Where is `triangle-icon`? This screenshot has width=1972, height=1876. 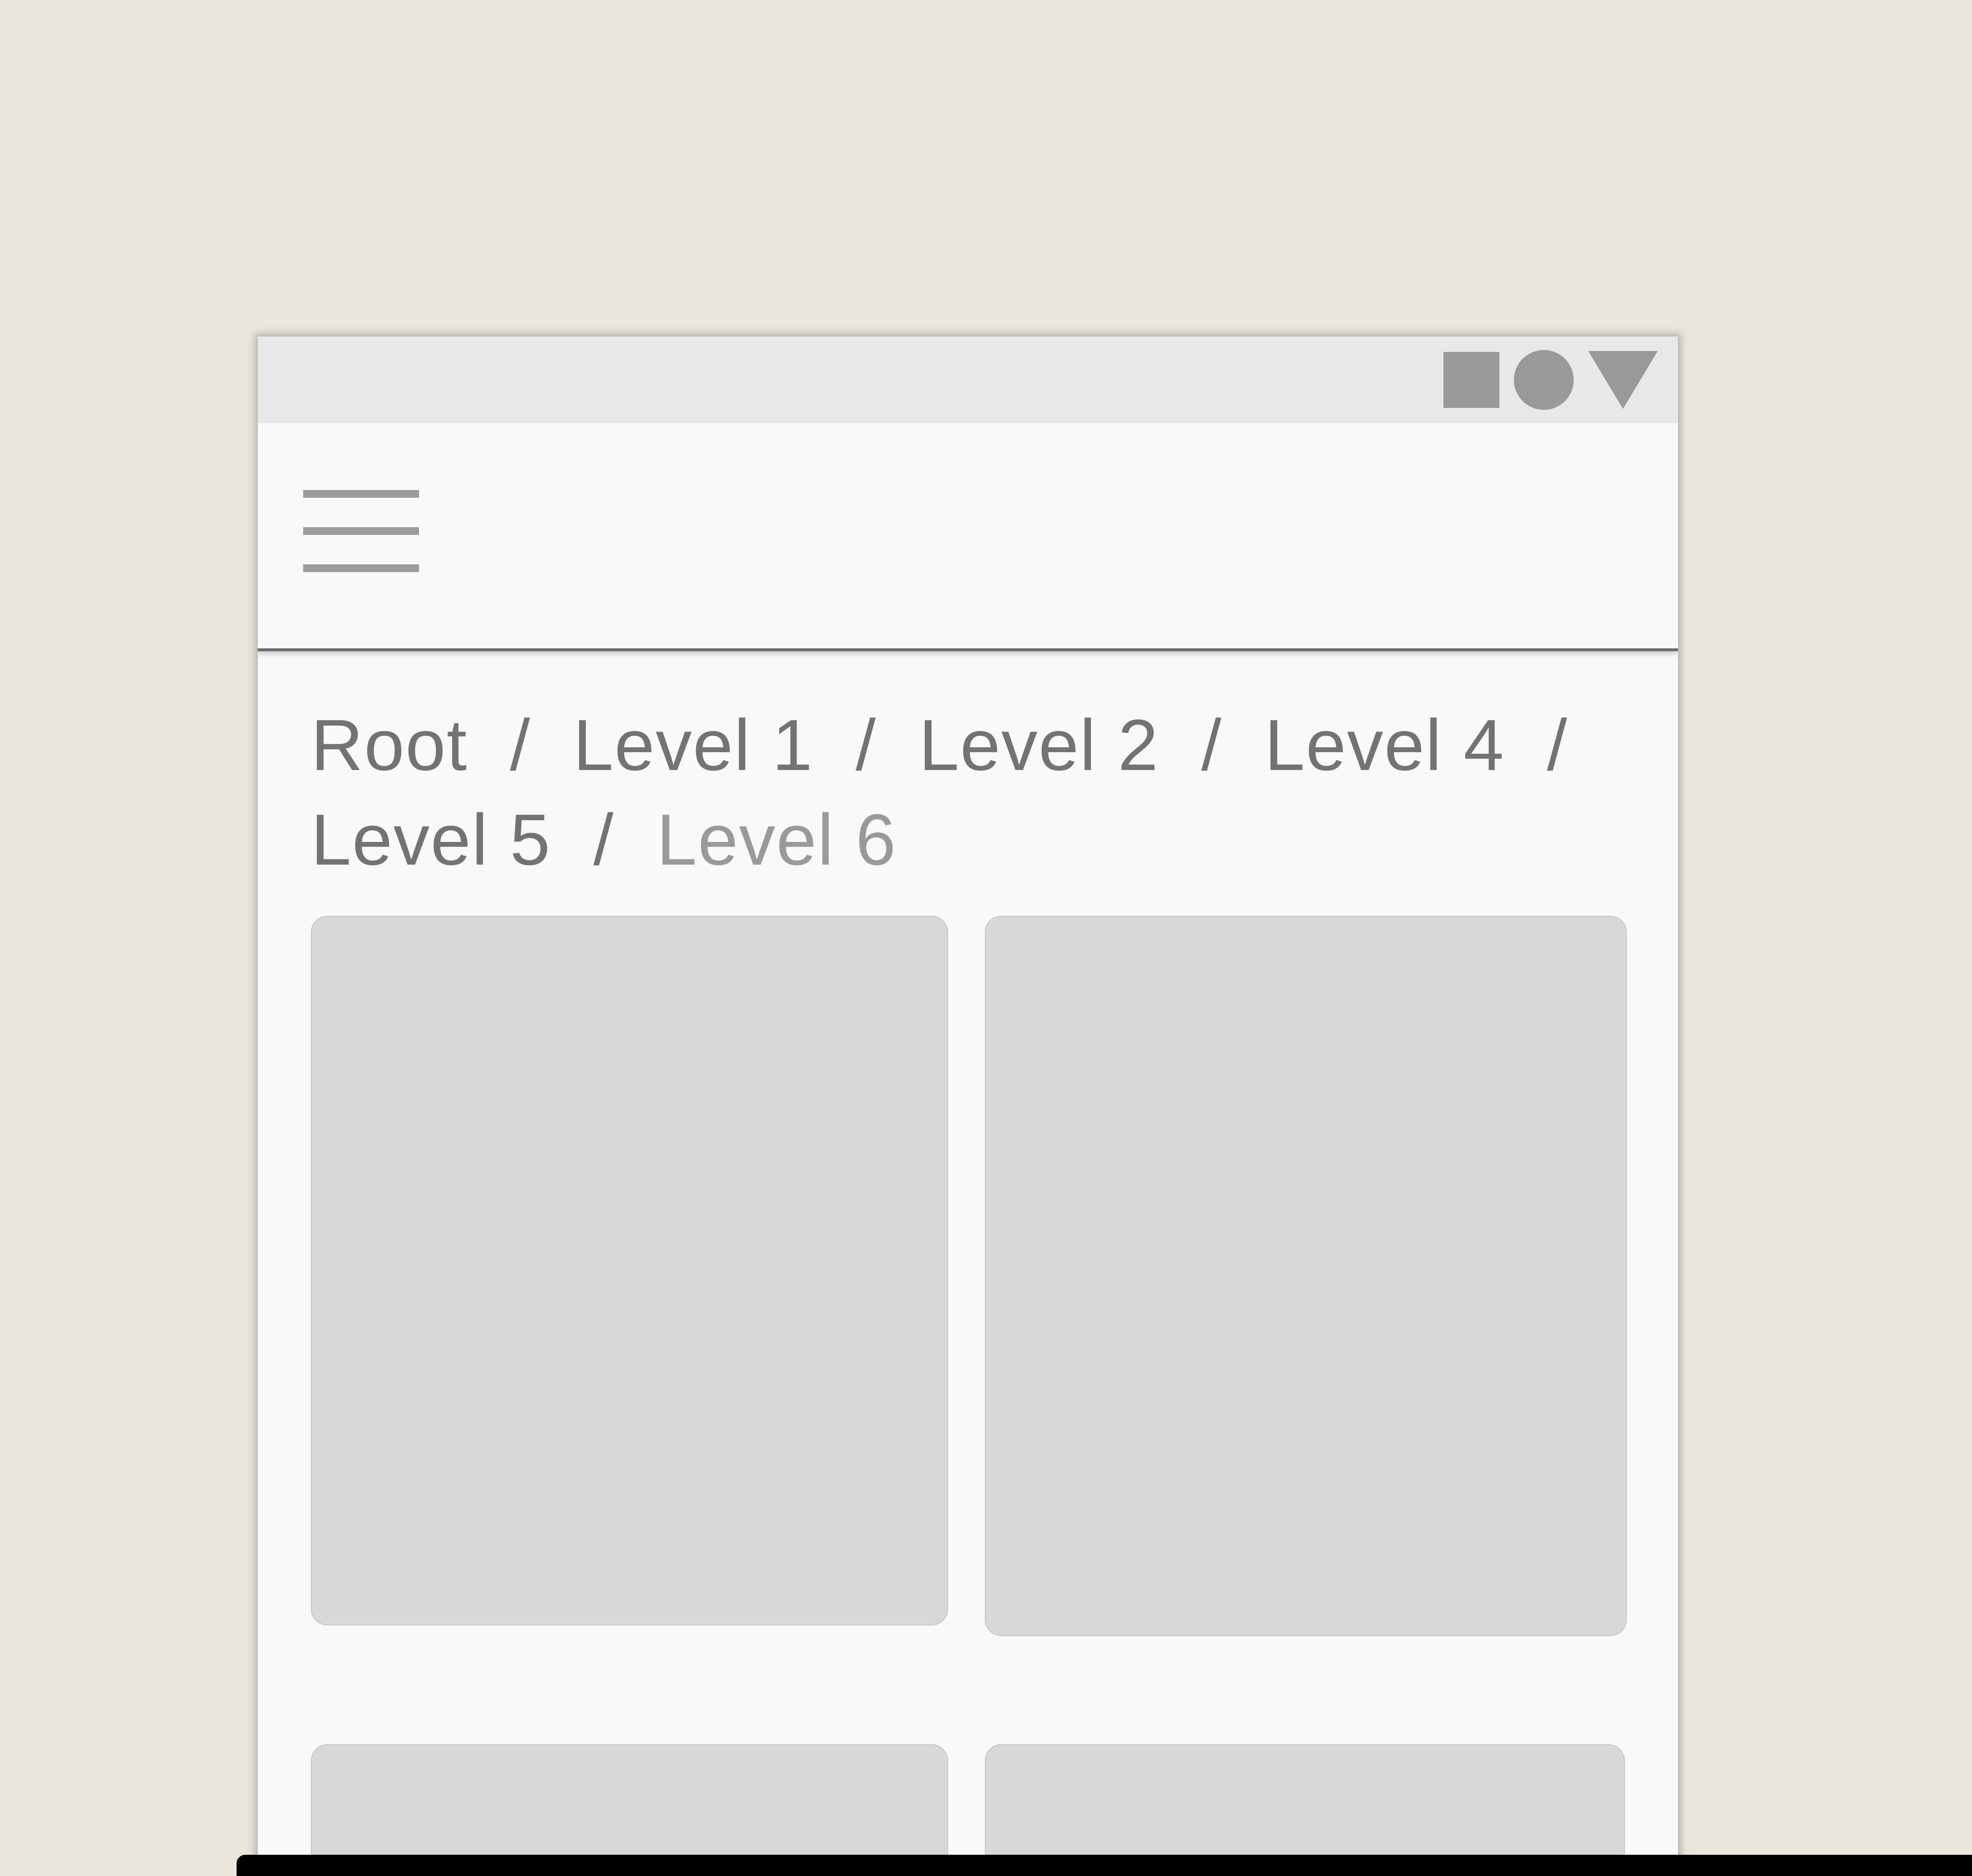 triangle-icon is located at coordinates (1623, 380).